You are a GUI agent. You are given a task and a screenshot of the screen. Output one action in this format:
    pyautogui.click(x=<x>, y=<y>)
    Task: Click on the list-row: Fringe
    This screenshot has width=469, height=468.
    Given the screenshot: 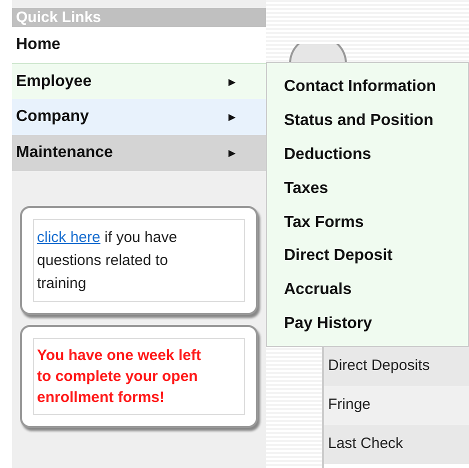 What is the action you would take?
    pyautogui.click(x=396, y=405)
    